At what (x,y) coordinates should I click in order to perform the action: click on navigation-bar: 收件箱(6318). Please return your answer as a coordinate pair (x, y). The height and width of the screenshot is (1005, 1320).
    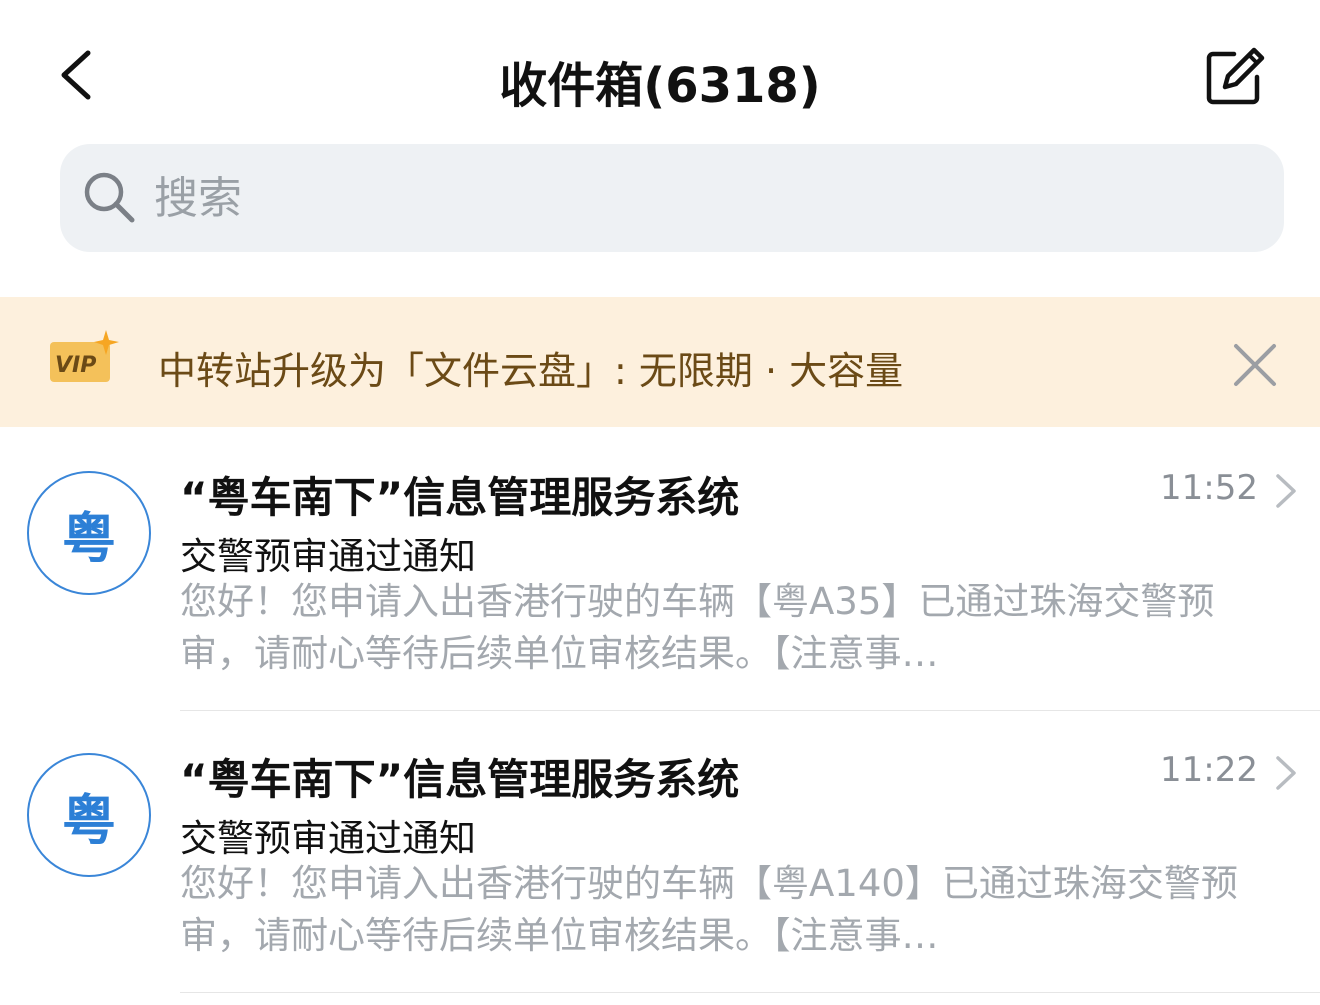
    Looking at the image, I should click on (660, 70).